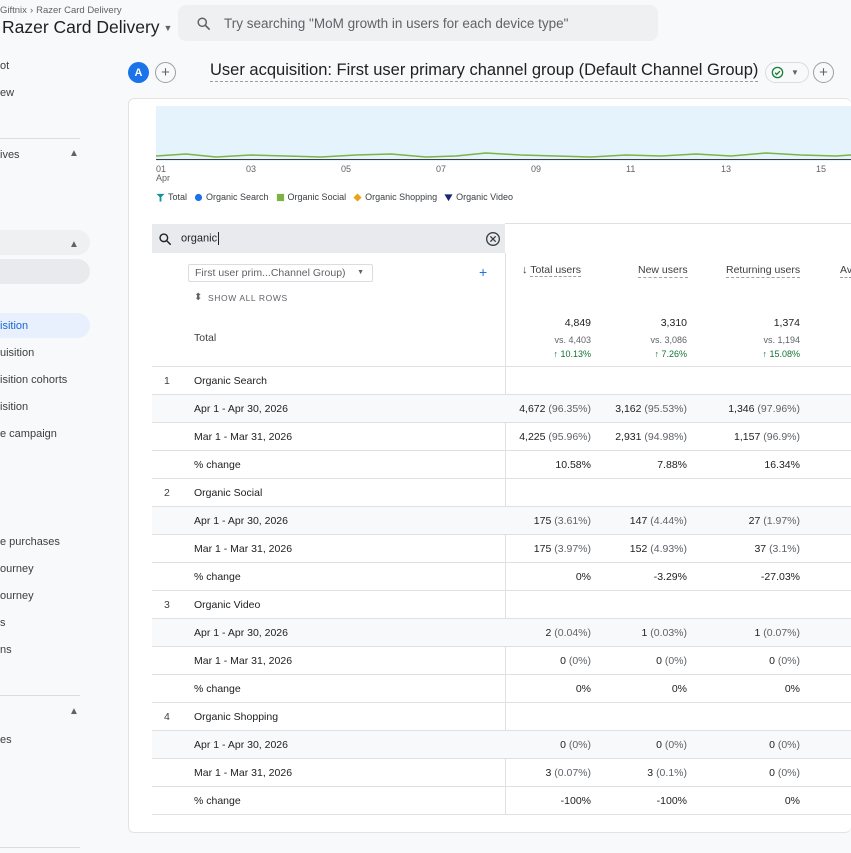  What do you see at coordinates (536, 409) in the screenshot?
I see `row-metric-cell: 4,672 (96.35%)` at bounding box center [536, 409].